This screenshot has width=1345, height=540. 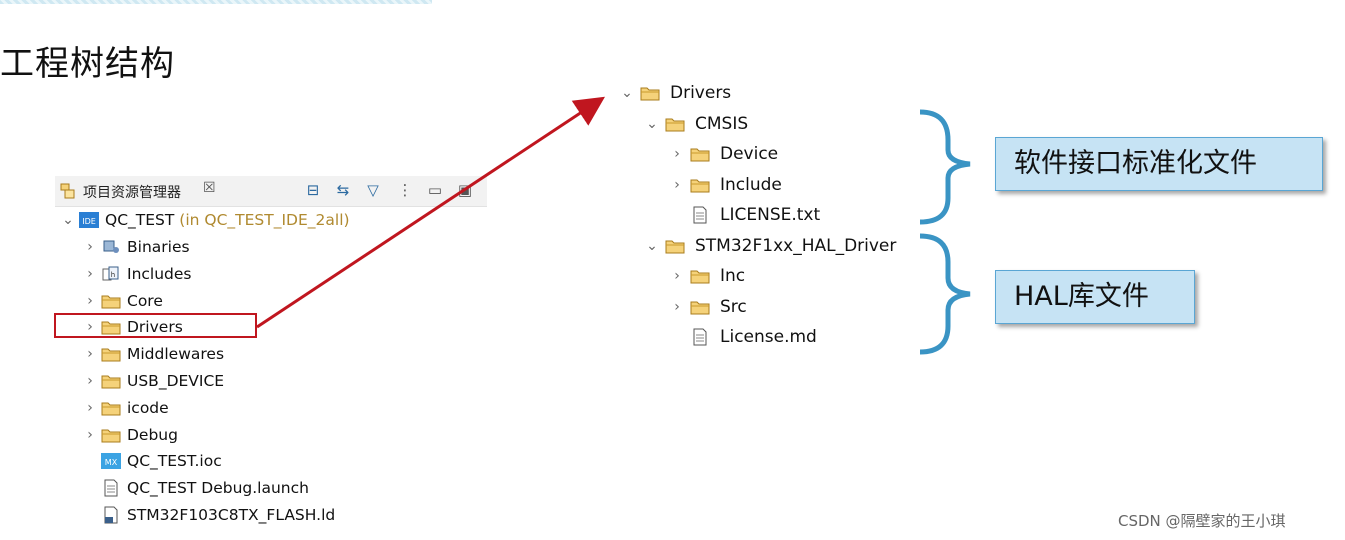 What do you see at coordinates (431, 212) in the screenshot?
I see `arrow-to-detail` at bounding box center [431, 212].